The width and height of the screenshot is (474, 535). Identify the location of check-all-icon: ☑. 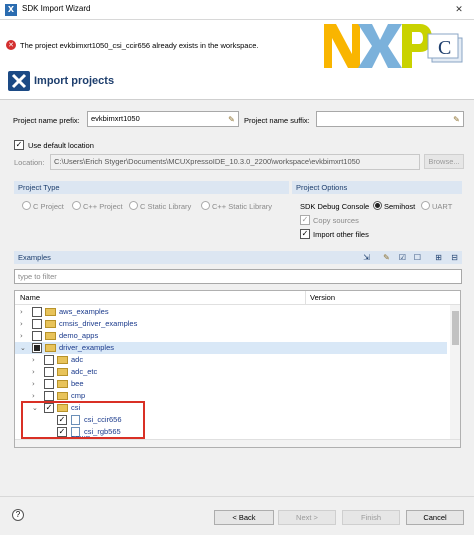
(402, 257).